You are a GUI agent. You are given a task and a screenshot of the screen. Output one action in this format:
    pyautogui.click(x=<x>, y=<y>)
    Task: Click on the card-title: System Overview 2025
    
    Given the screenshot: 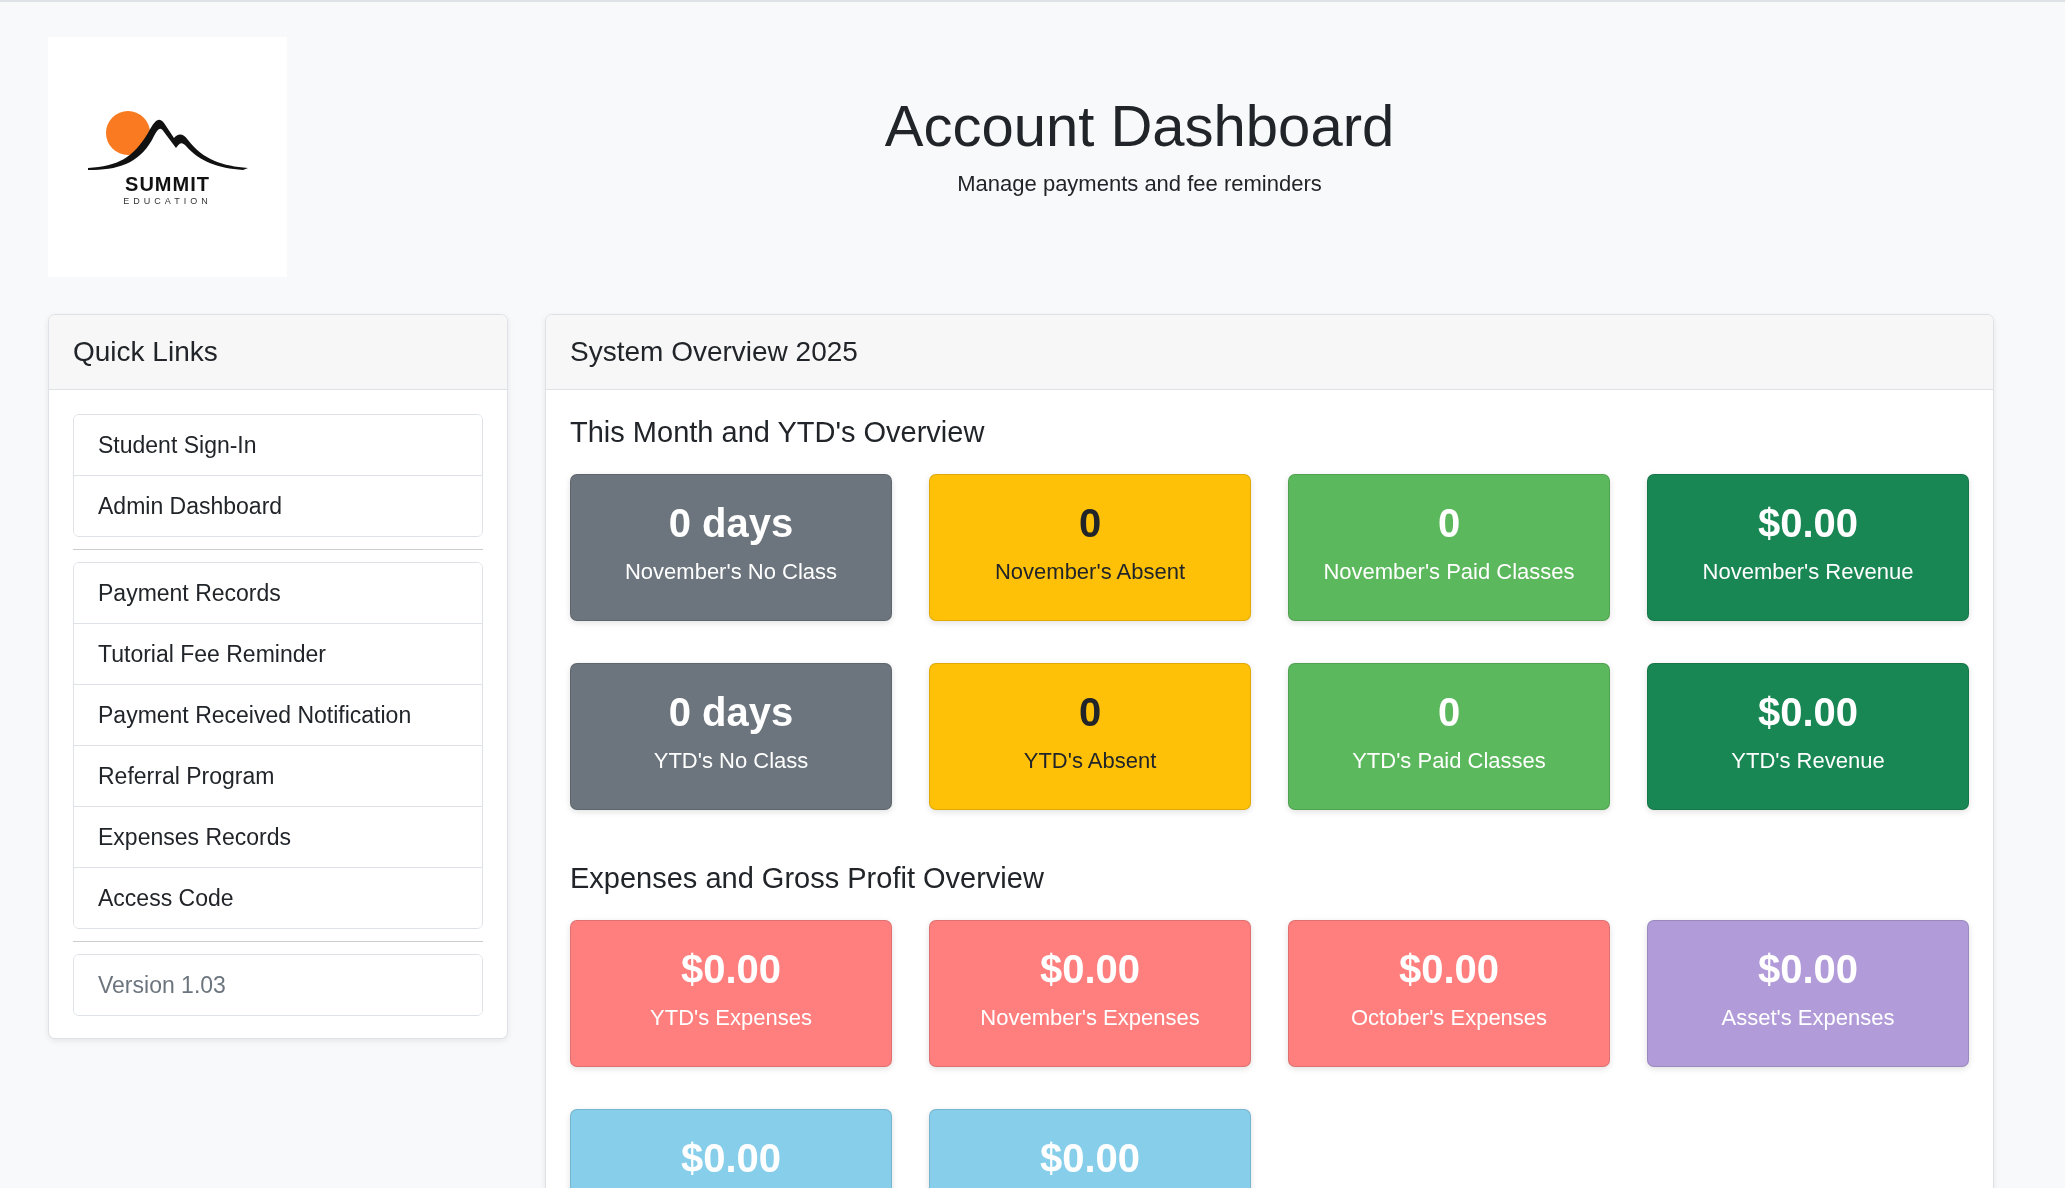 What is the action you would take?
    pyautogui.click(x=1269, y=352)
    